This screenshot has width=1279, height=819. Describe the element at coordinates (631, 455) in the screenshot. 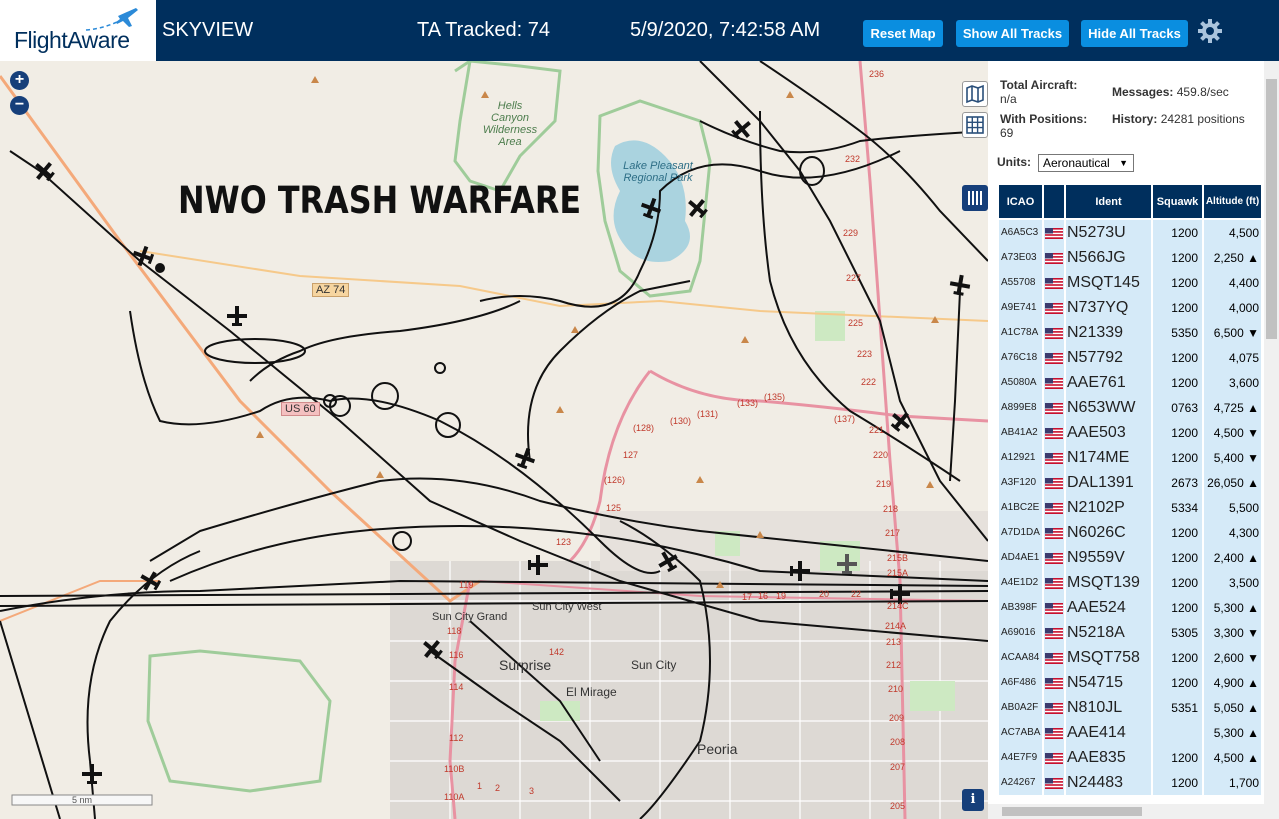

I see `mile-marker: 127` at that location.